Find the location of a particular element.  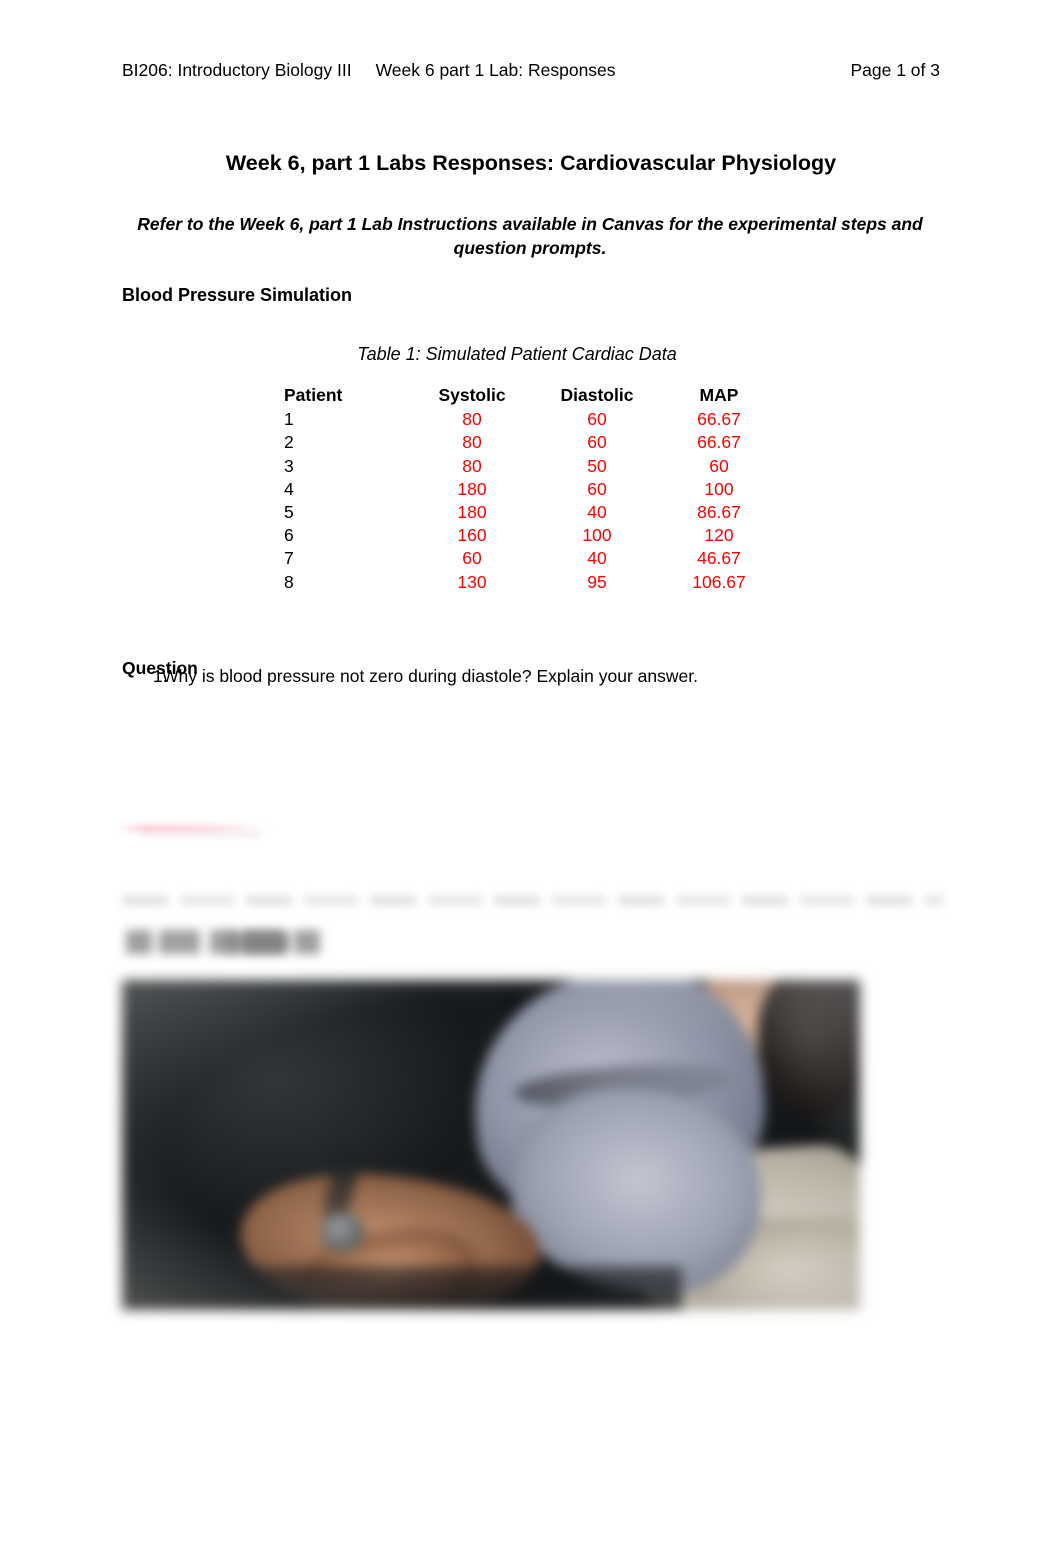

column-header-diastolic: Diastolic is located at coordinates (597, 395).